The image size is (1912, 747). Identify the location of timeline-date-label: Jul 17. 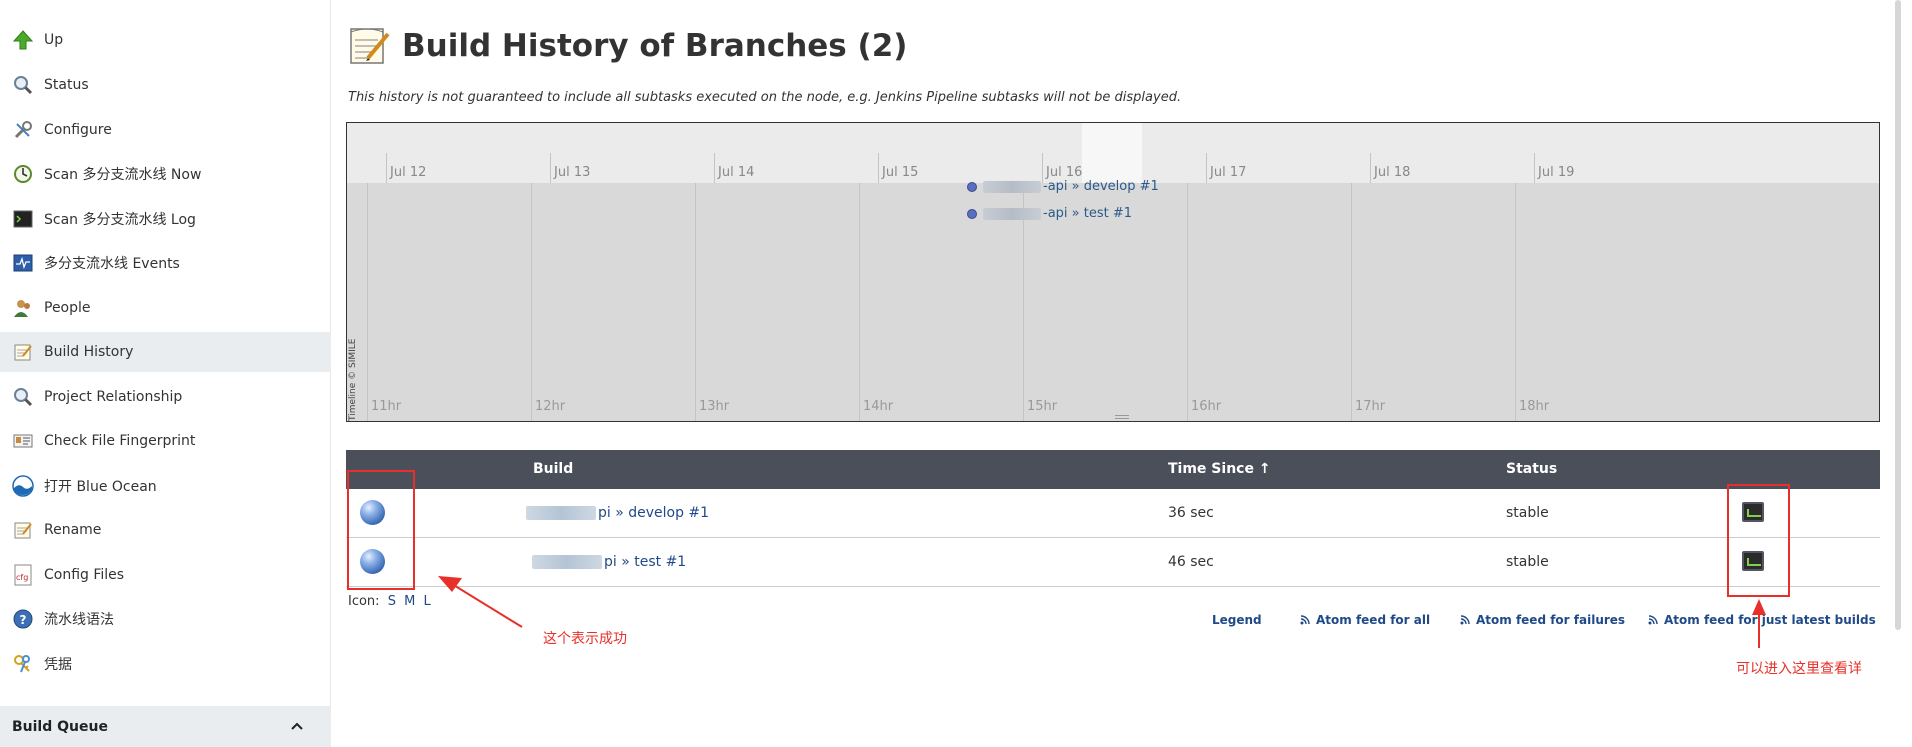
(1228, 172).